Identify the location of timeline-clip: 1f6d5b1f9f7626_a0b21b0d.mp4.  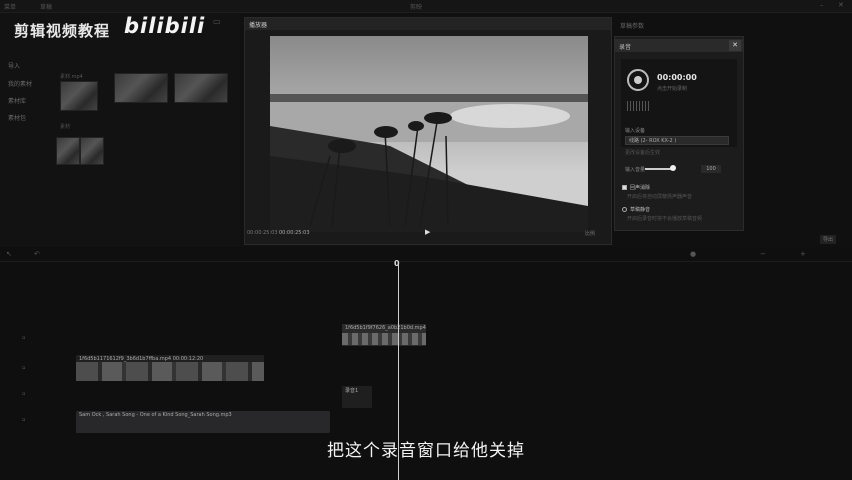
(384, 335).